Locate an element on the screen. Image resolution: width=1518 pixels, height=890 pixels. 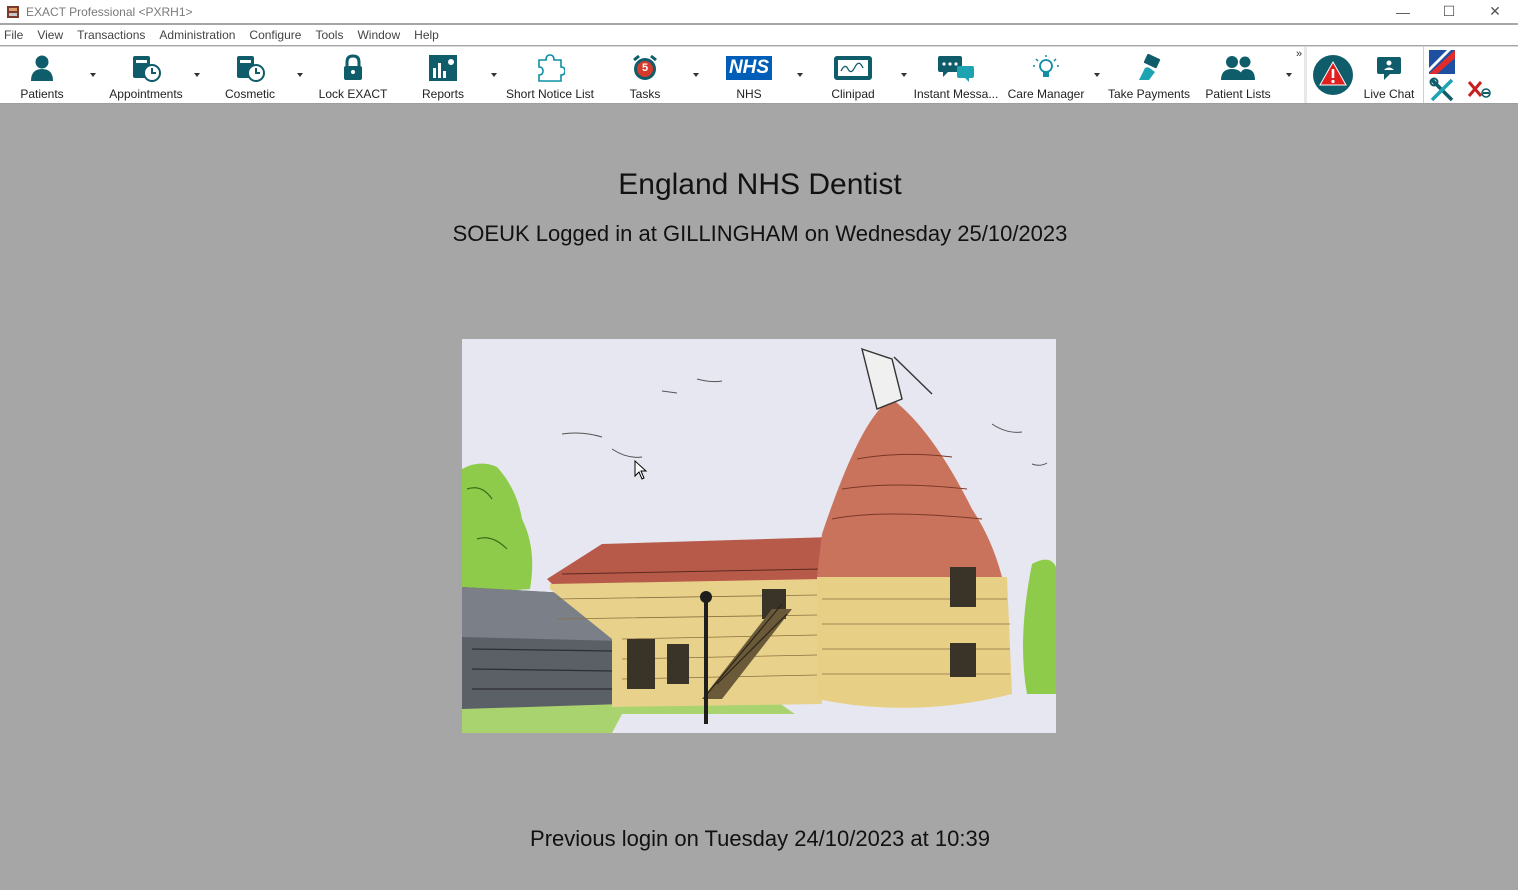
reports-label: Reports is located at coordinates (443, 94).